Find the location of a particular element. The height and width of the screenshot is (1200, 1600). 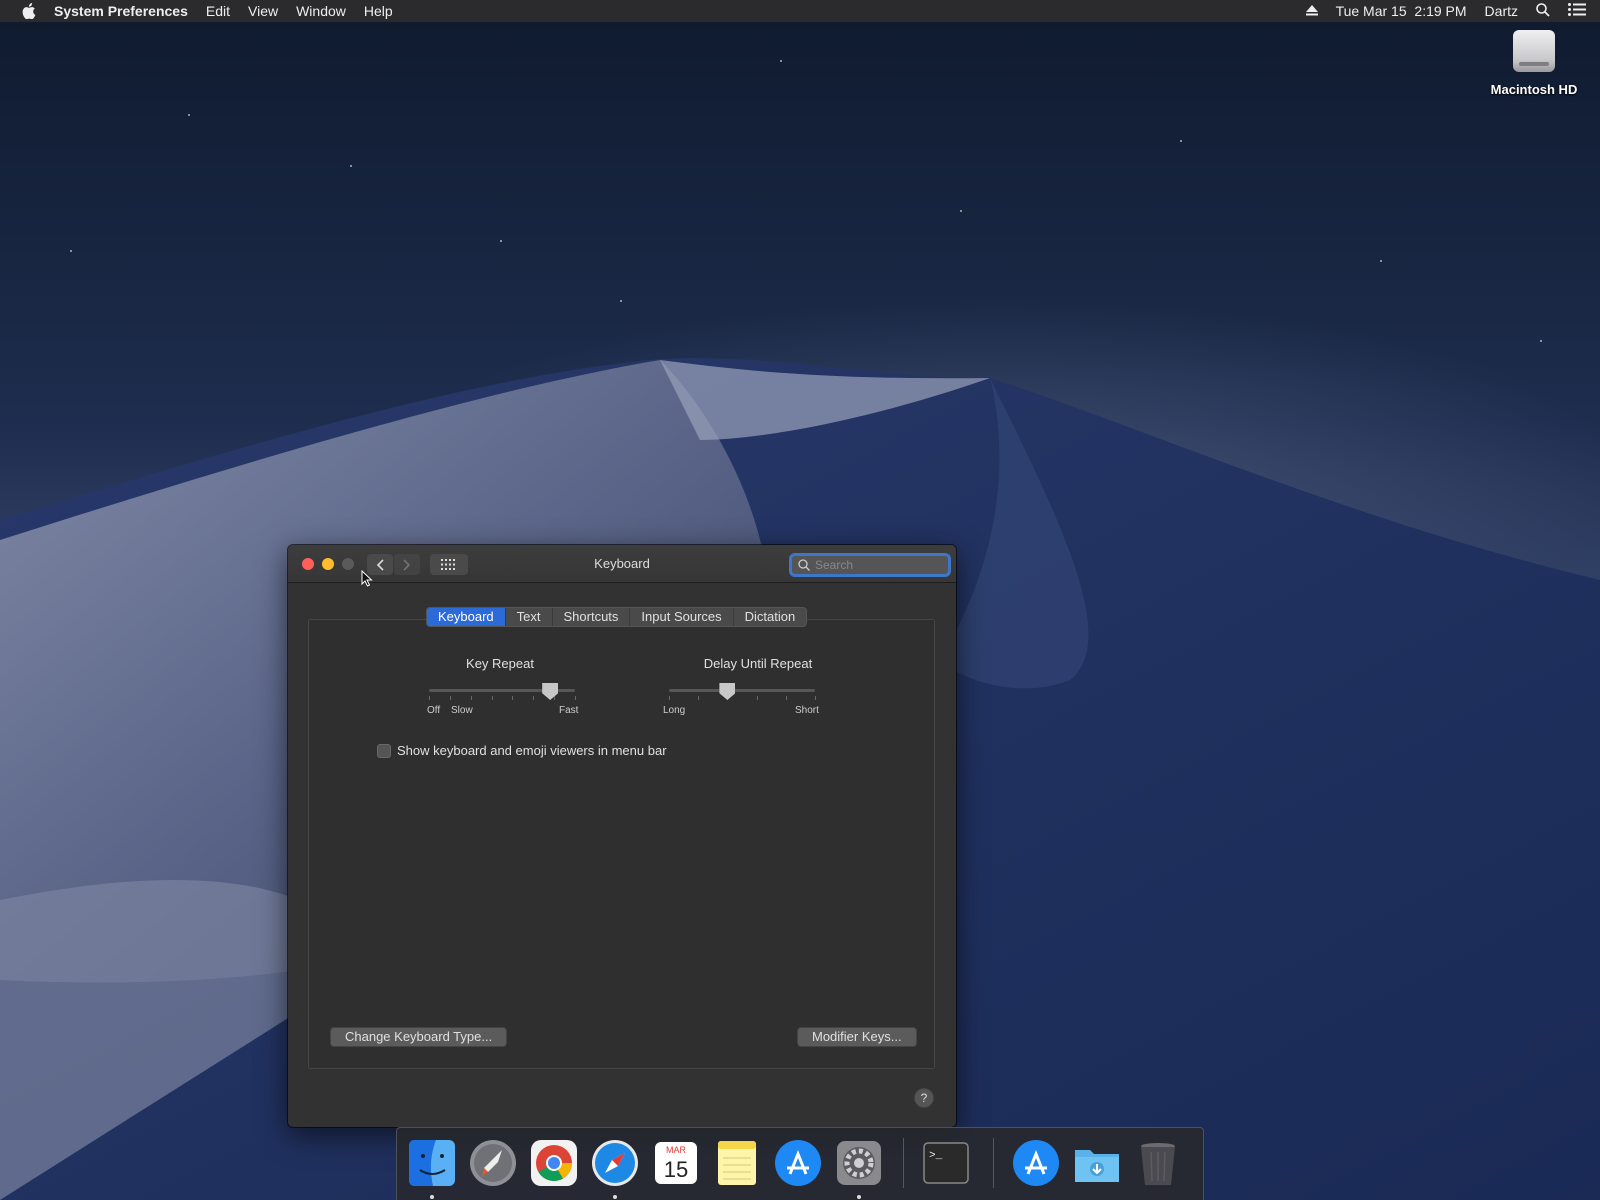

menu-clock: Tue Mar 15 2:19 PM is located at coordinates (1401, 11).